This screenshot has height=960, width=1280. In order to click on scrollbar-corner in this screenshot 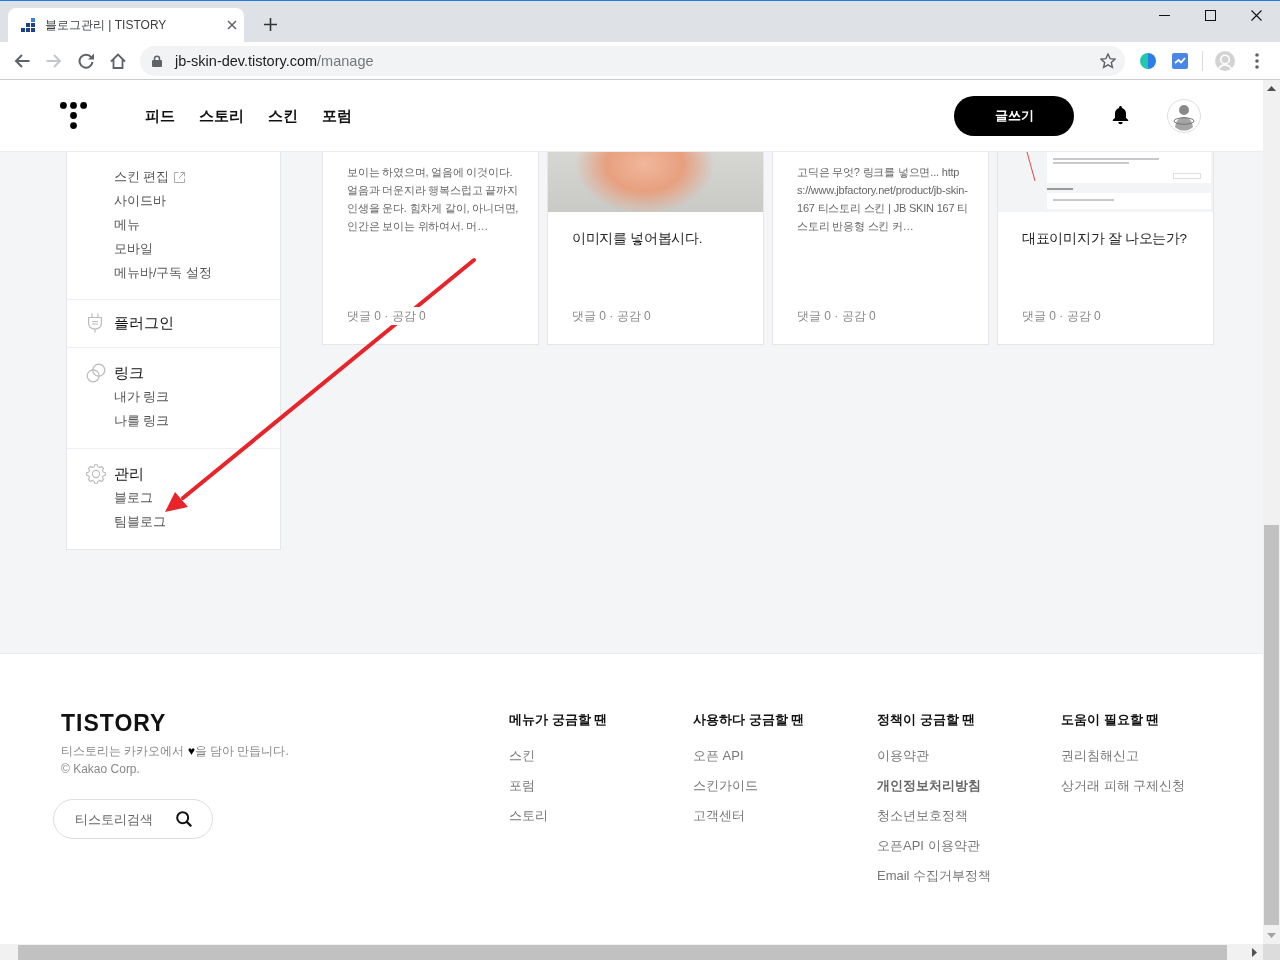, I will do `click(1271, 952)`.